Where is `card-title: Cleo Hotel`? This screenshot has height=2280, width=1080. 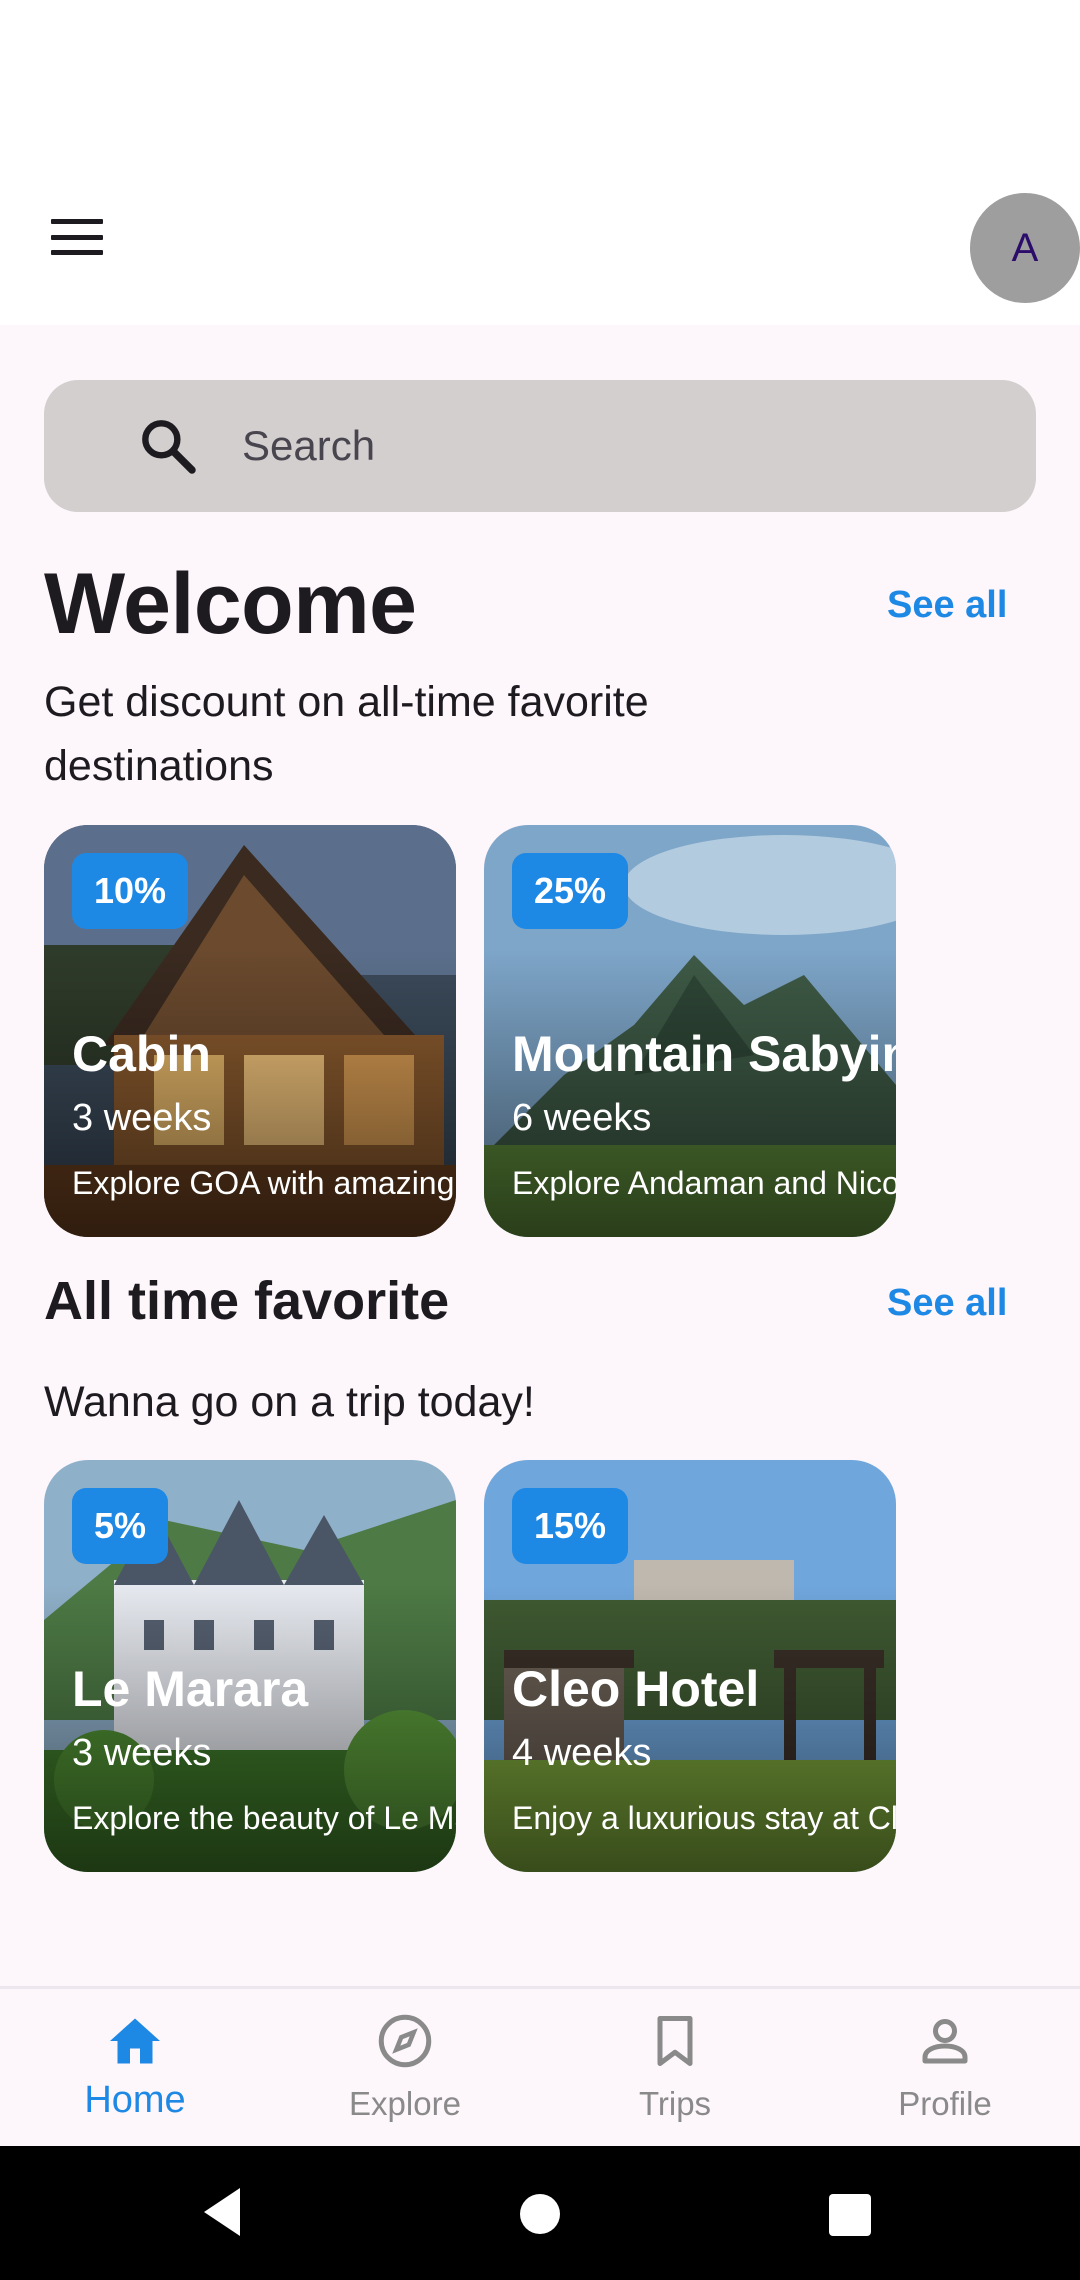
card-title: Cleo Hotel is located at coordinates (636, 1689).